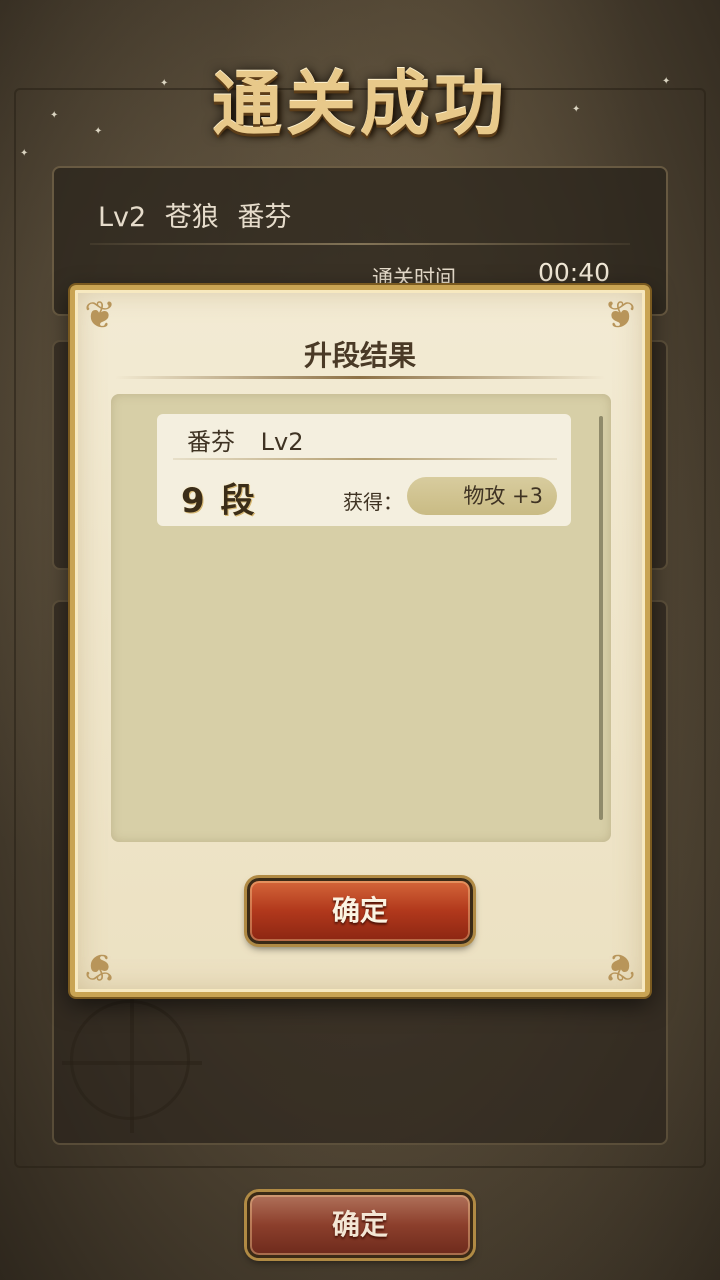  What do you see at coordinates (130, 1063) in the screenshot?
I see `compass-icon` at bounding box center [130, 1063].